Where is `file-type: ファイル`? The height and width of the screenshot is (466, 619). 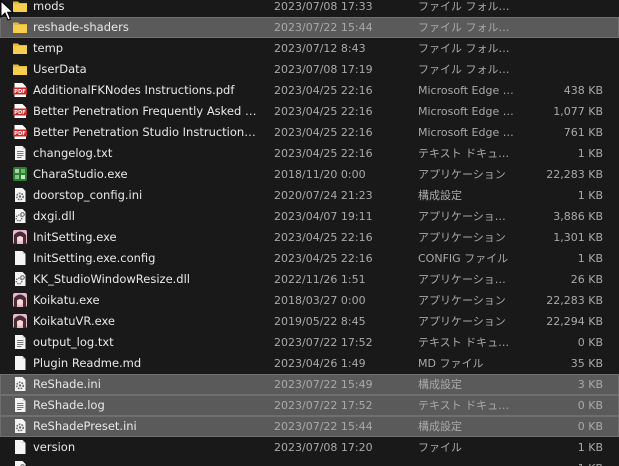
file-type: ファイル is located at coordinates (440, 447).